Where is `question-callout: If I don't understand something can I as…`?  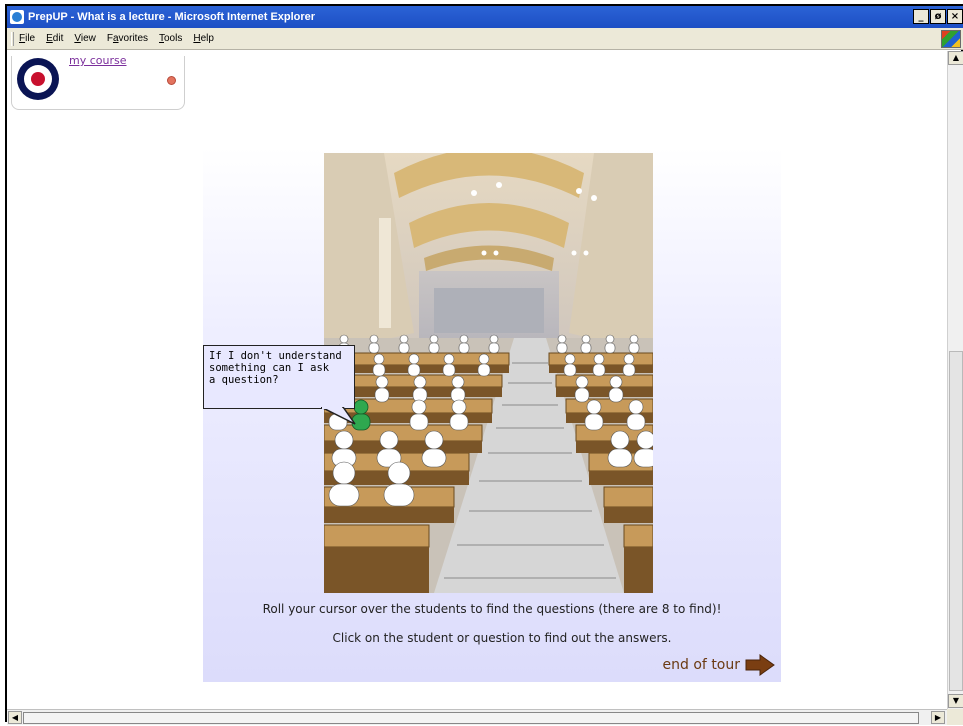
question-callout: If I don't understand something can I as… is located at coordinates (279, 377).